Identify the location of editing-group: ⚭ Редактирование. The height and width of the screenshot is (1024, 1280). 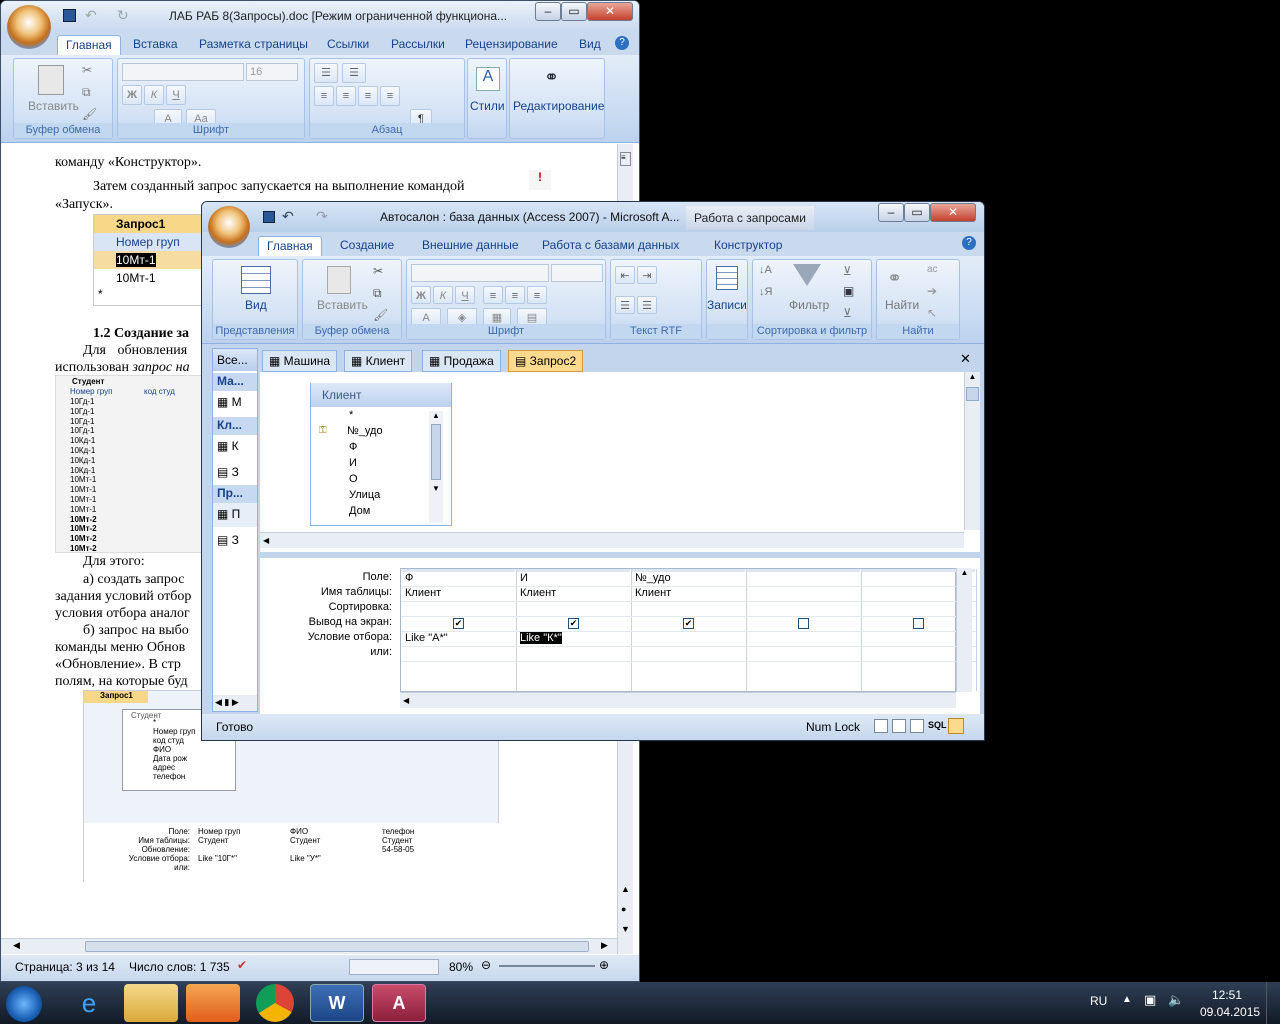
(557, 98).